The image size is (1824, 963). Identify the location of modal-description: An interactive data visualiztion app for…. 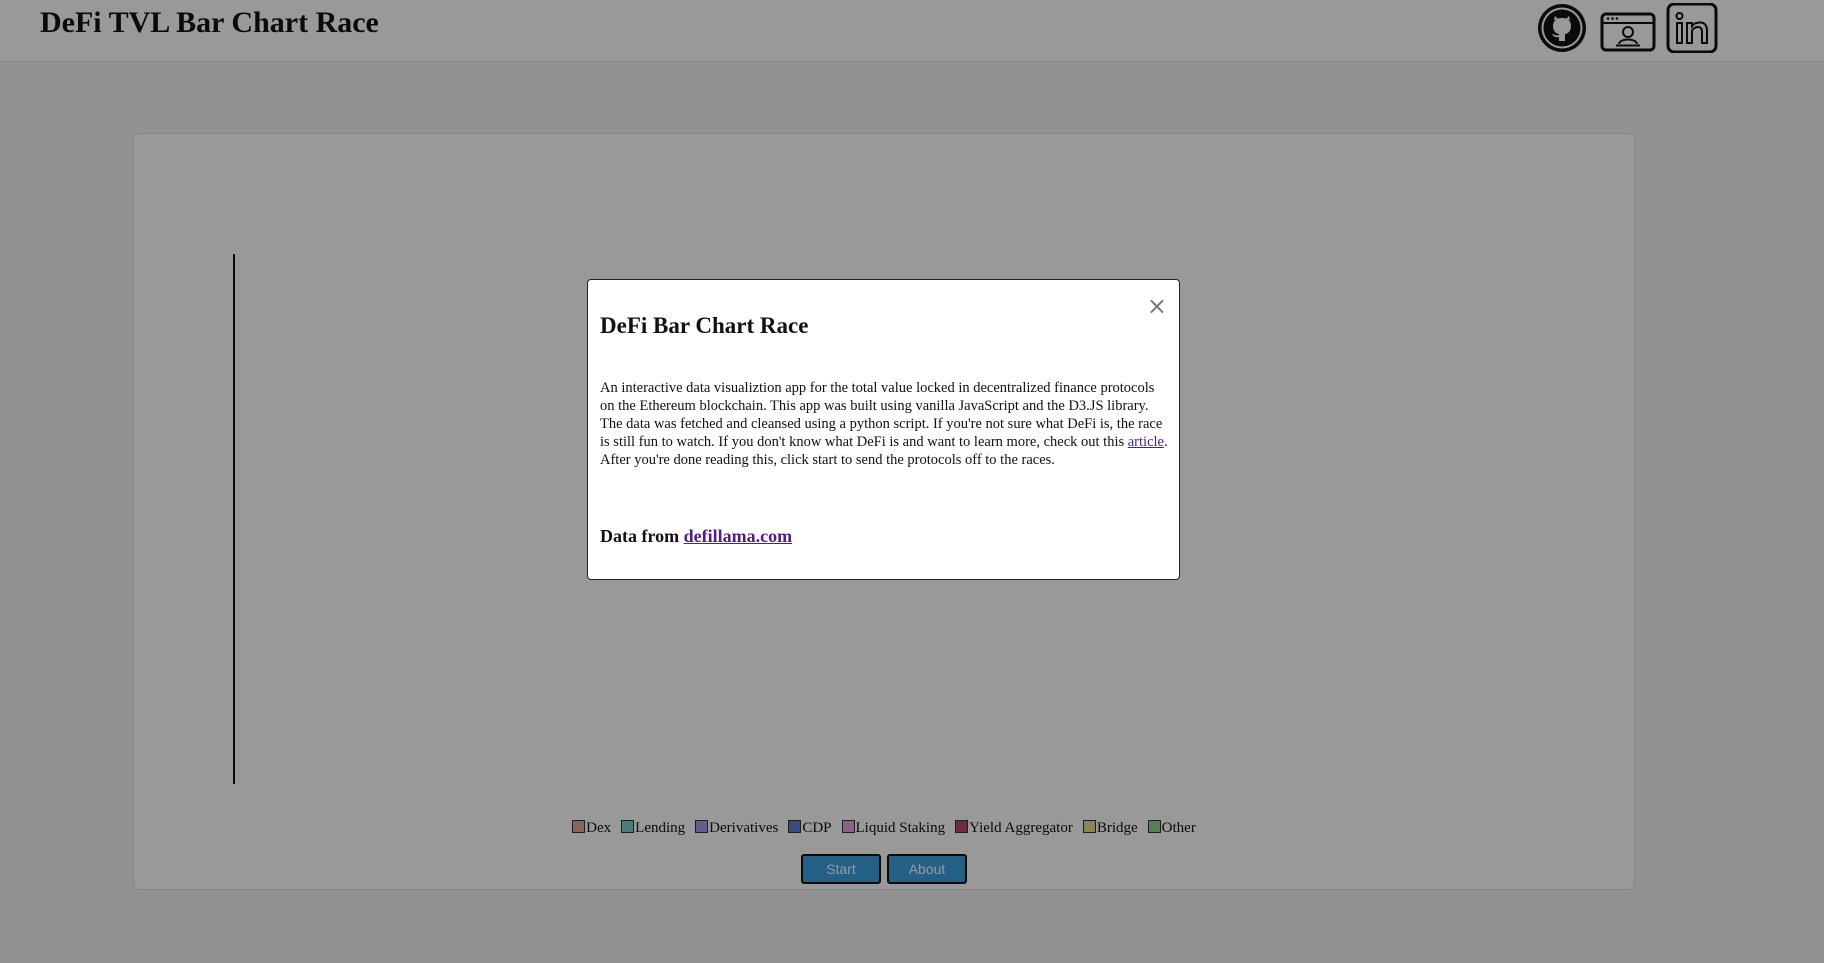
(886, 424).